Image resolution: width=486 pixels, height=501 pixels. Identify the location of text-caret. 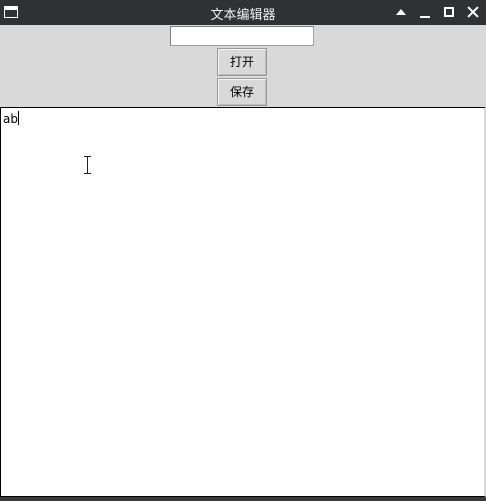
(18, 118).